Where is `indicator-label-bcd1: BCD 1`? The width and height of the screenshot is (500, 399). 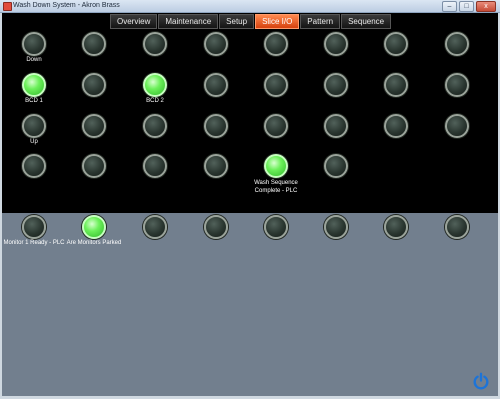
indicator-label-bcd1: BCD 1 is located at coordinates (34, 101).